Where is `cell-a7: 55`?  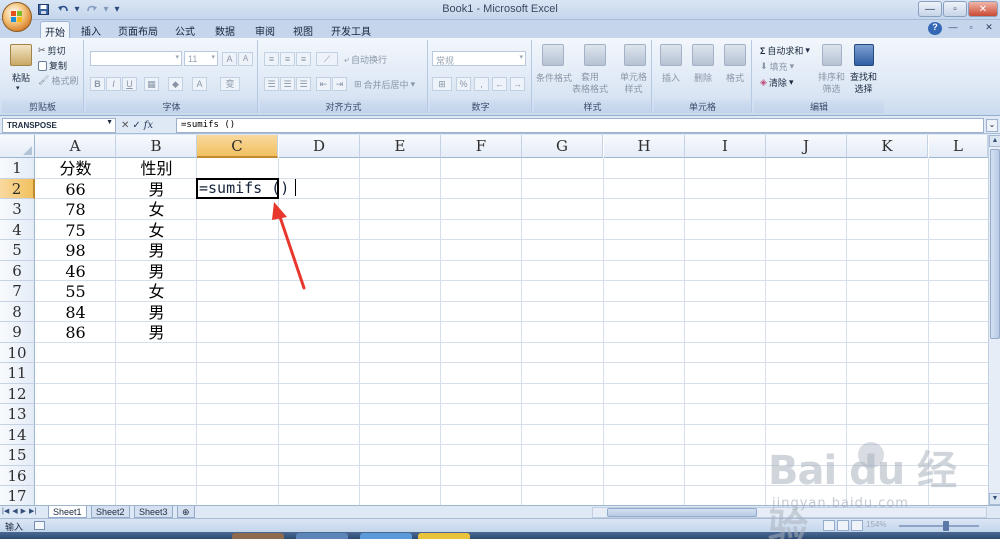
cell-a7: 55 is located at coordinates (75, 291).